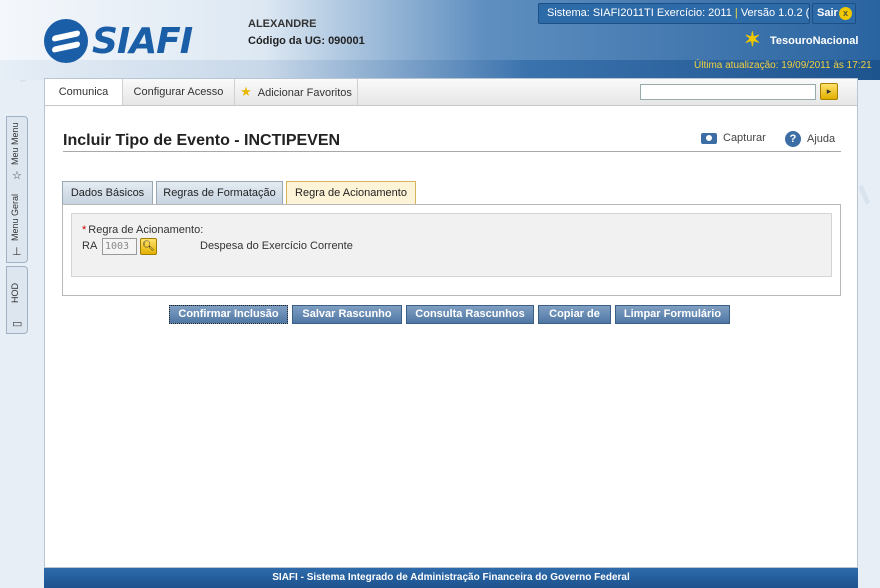 The width and height of the screenshot is (880, 588). What do you see at coordinates (119, 246) in the screenshot?
I see `ra-code-input: 1003` at bounding box center [119, 246].